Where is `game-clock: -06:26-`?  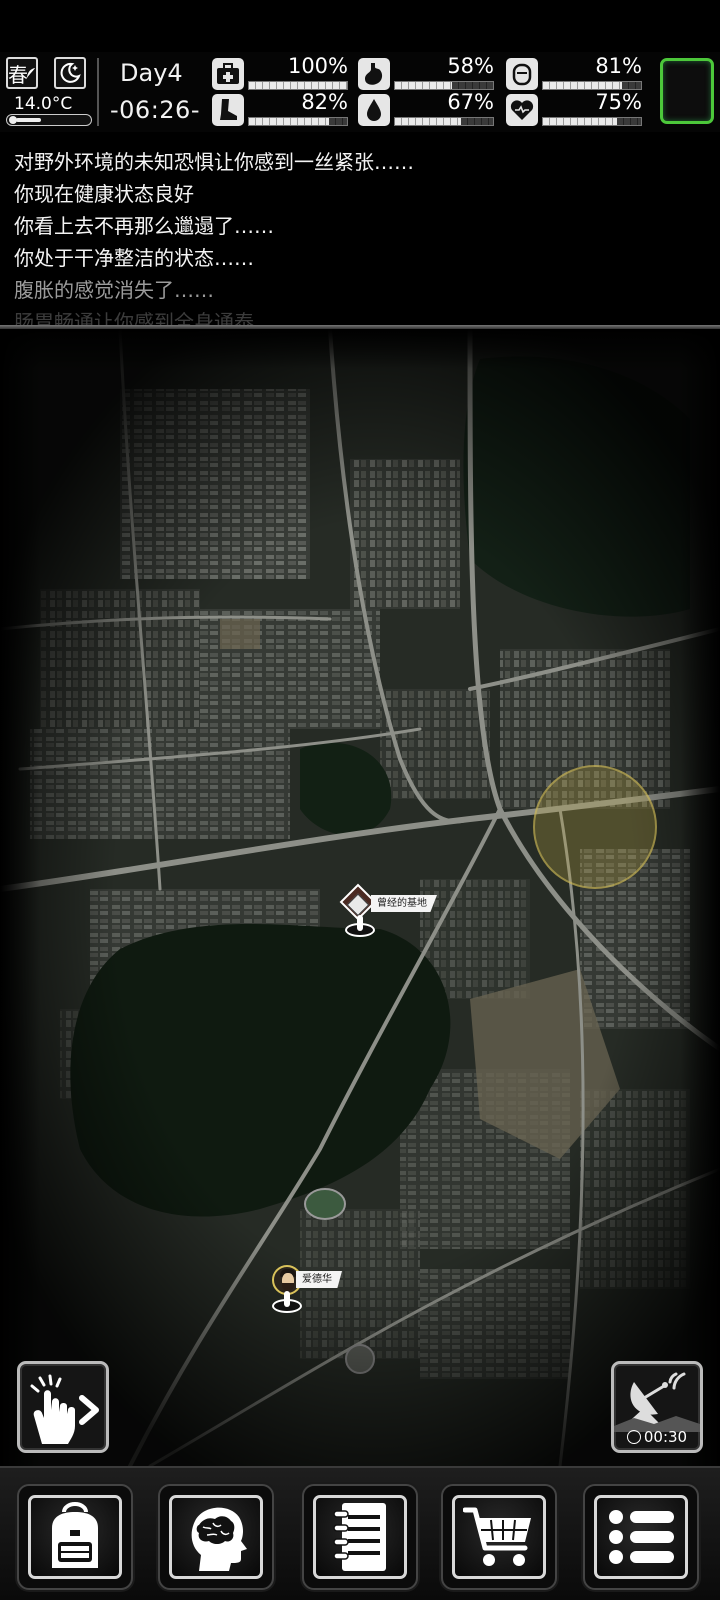
game-clock: -06:26- is located at coordinates (155, 110).